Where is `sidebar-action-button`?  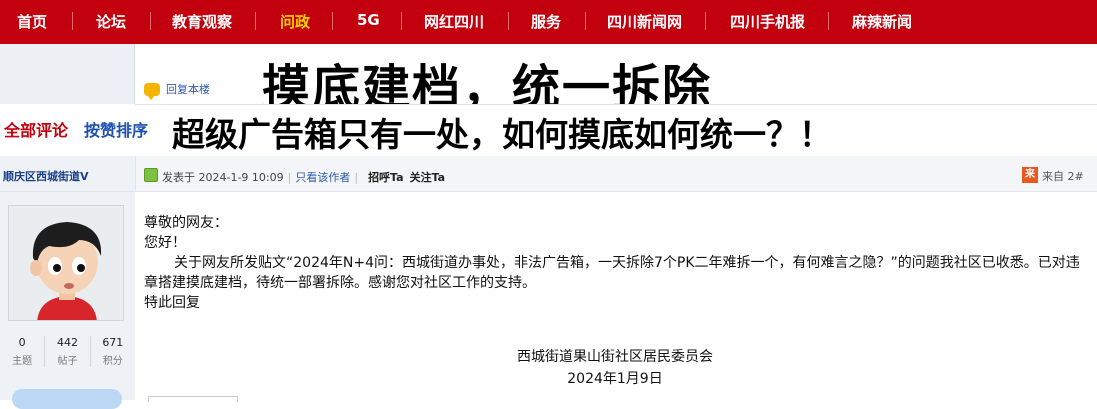
sidebar-action-button is located at coordinates (67, 399).